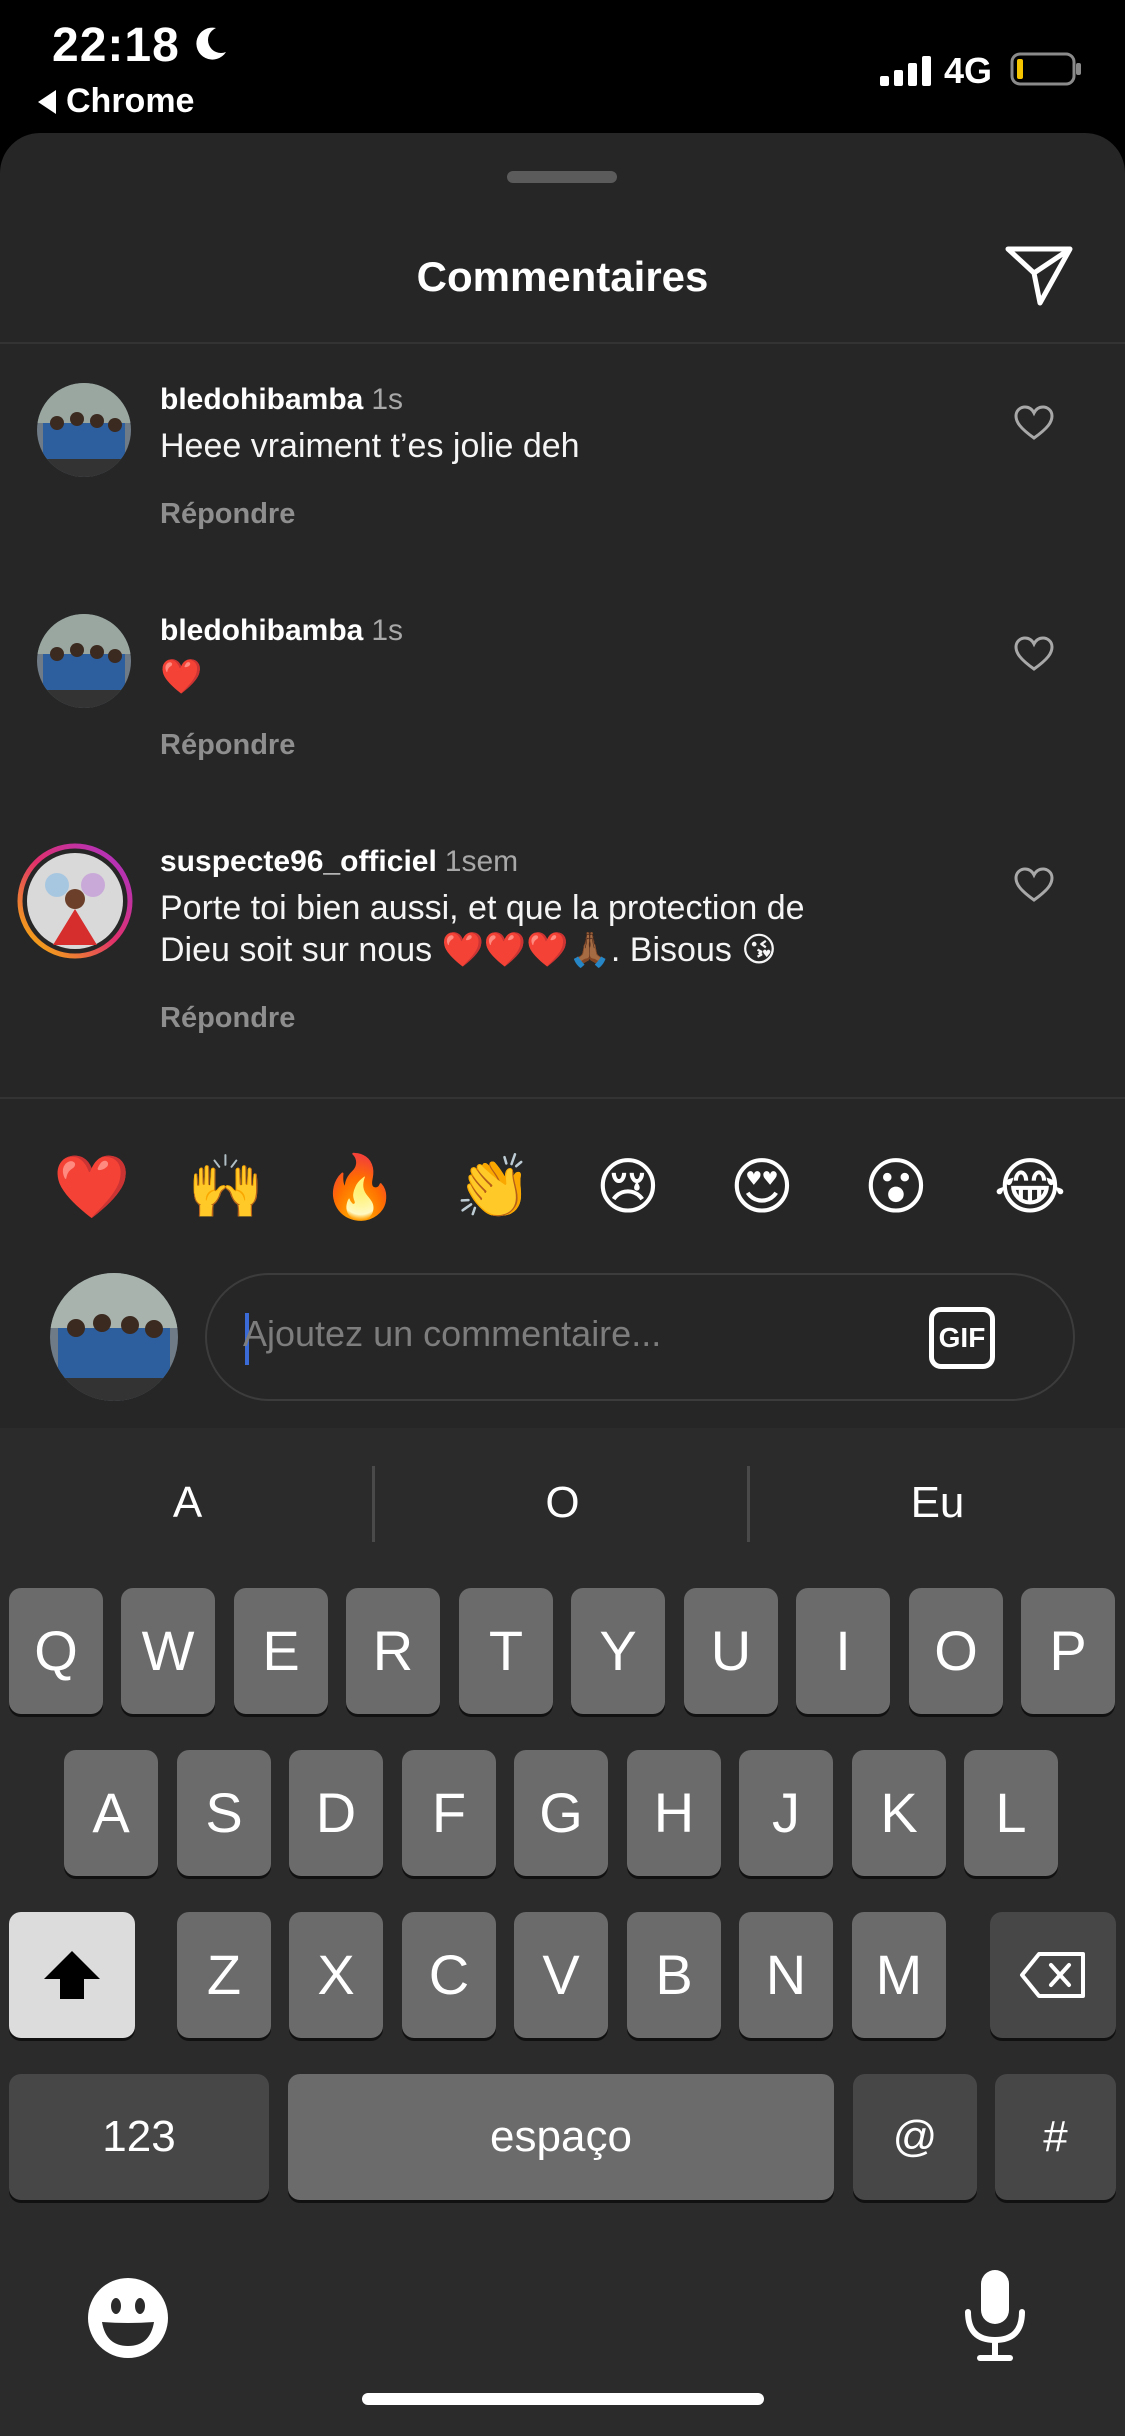  What do you see at coordinates (968, 70) in the screenshot?
I see `network-type: 4G` at bounding box center [968, 70].